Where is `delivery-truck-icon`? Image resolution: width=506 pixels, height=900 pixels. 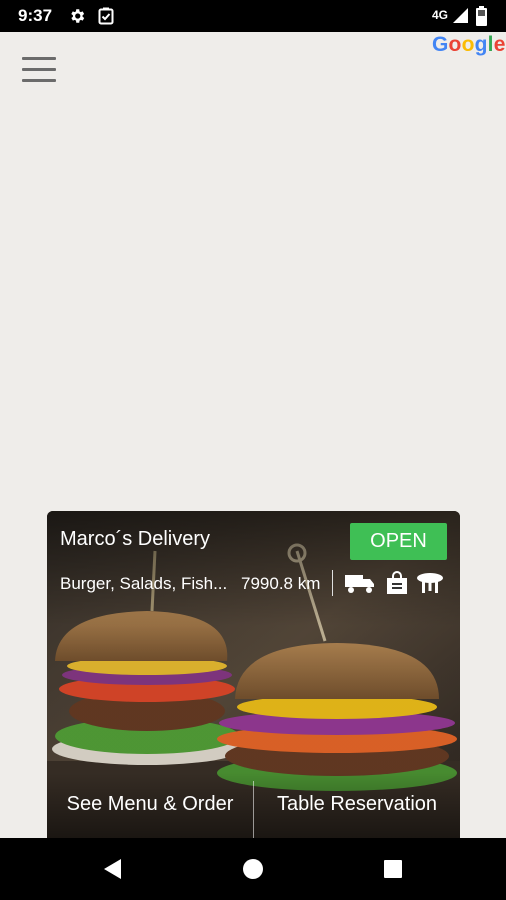 delivery-truck-icon is located at coordinates (359, 584).